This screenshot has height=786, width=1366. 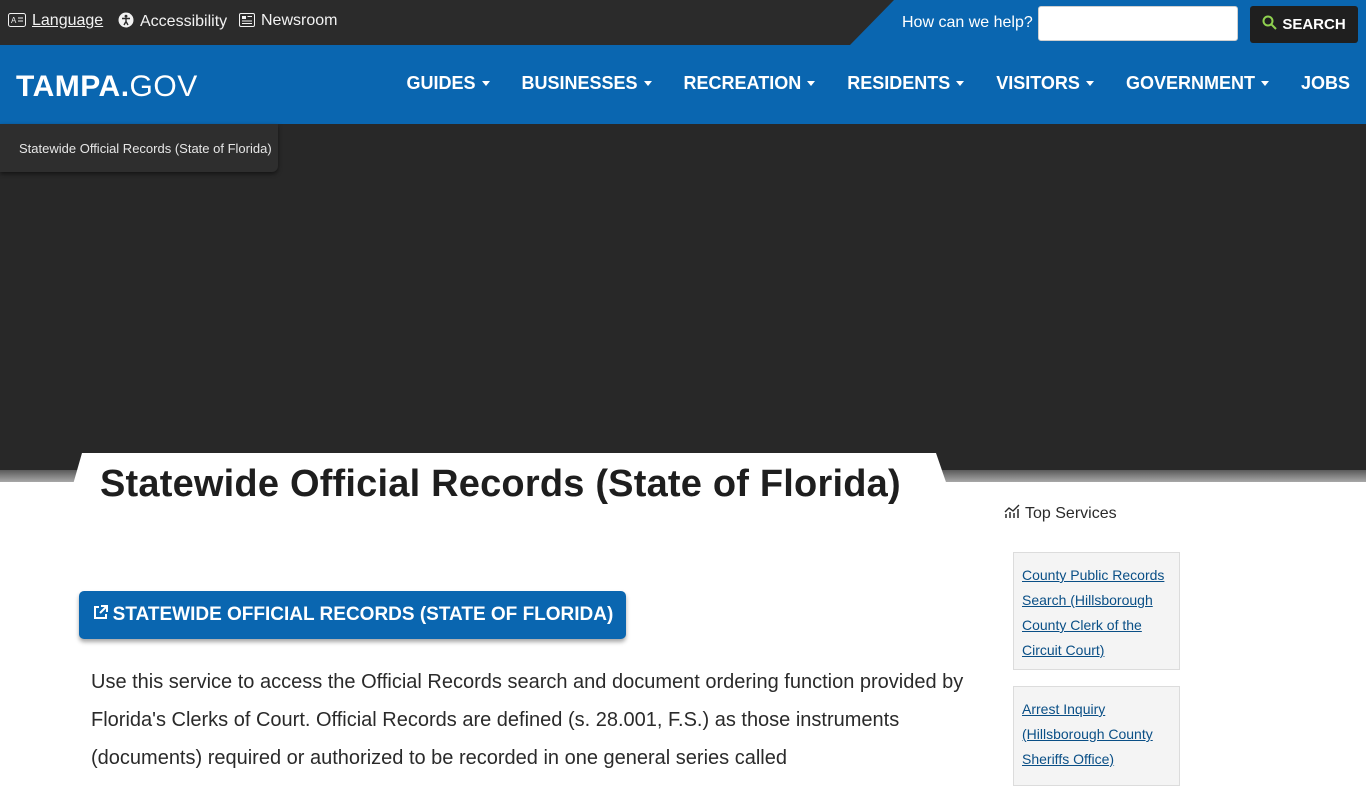 I want to click on nav-businesses-label: BUSINESSES, so click(x=579, y=83).